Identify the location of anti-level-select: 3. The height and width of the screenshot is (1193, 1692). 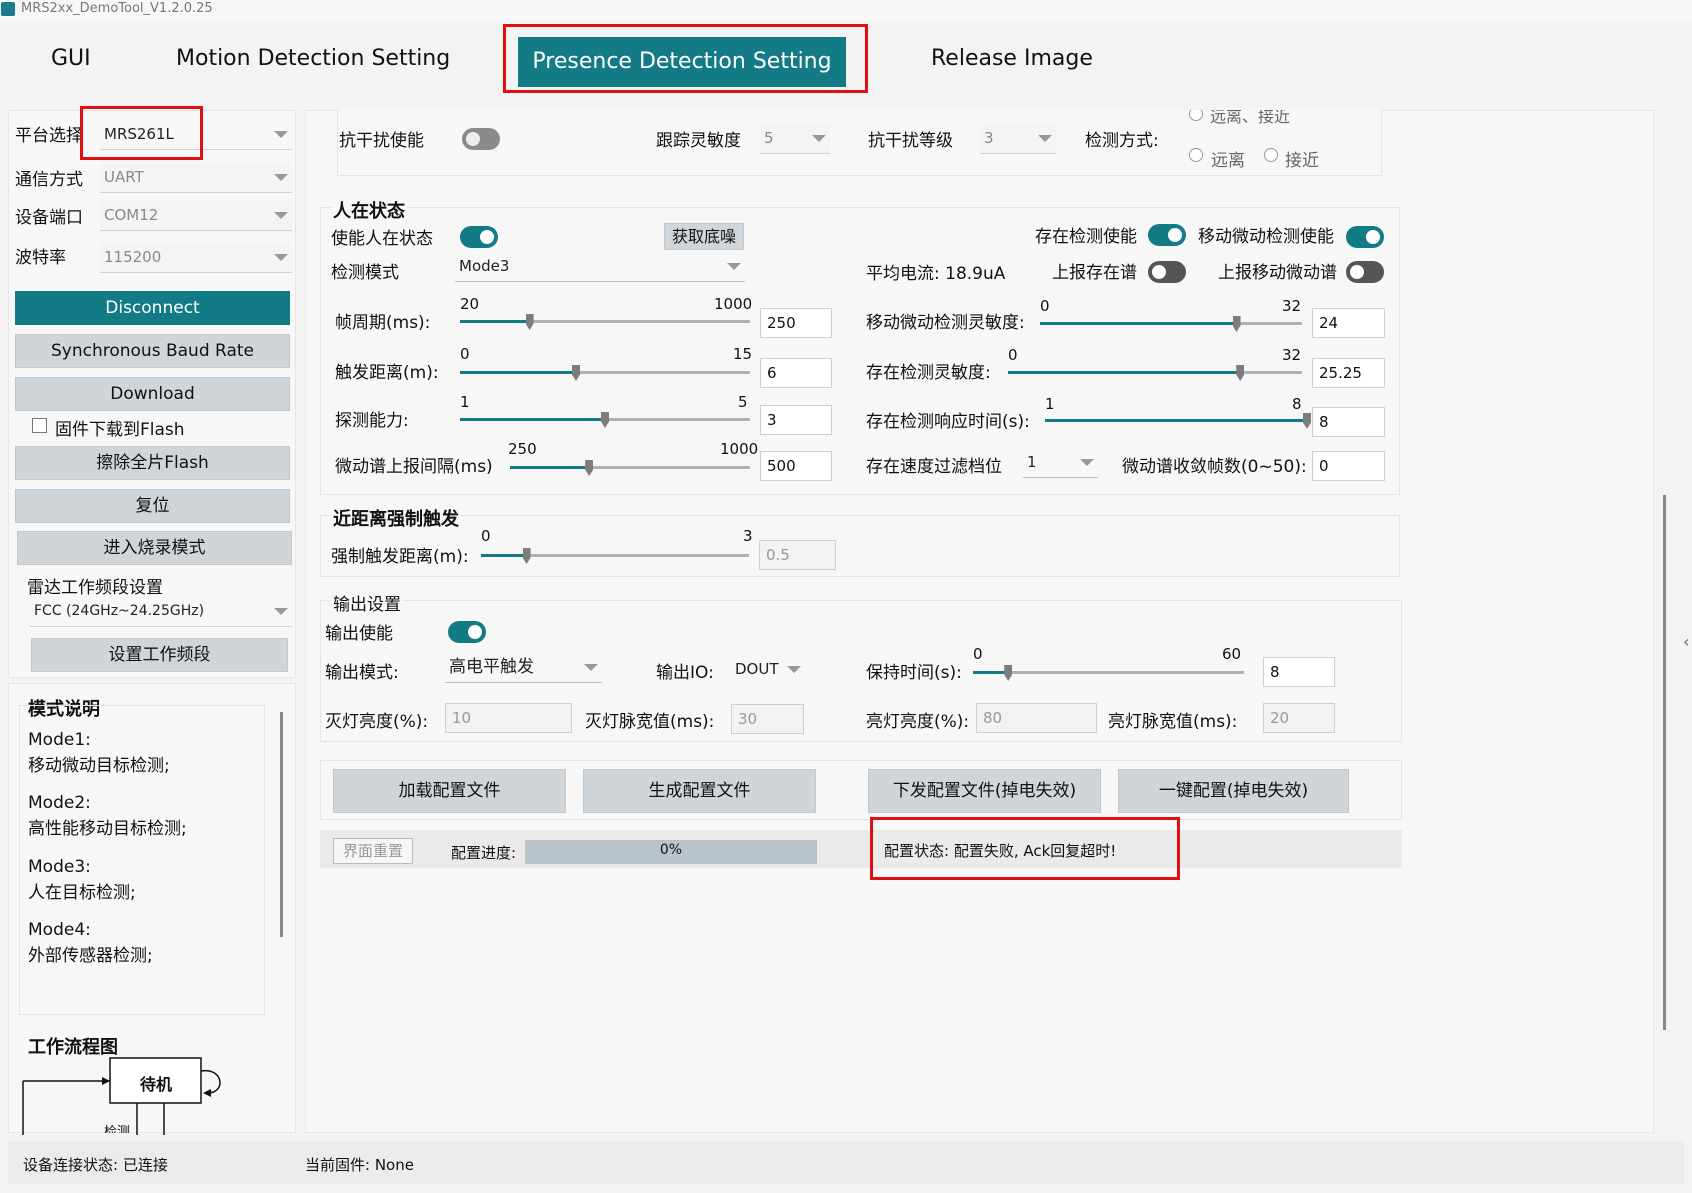
(1018, 139).